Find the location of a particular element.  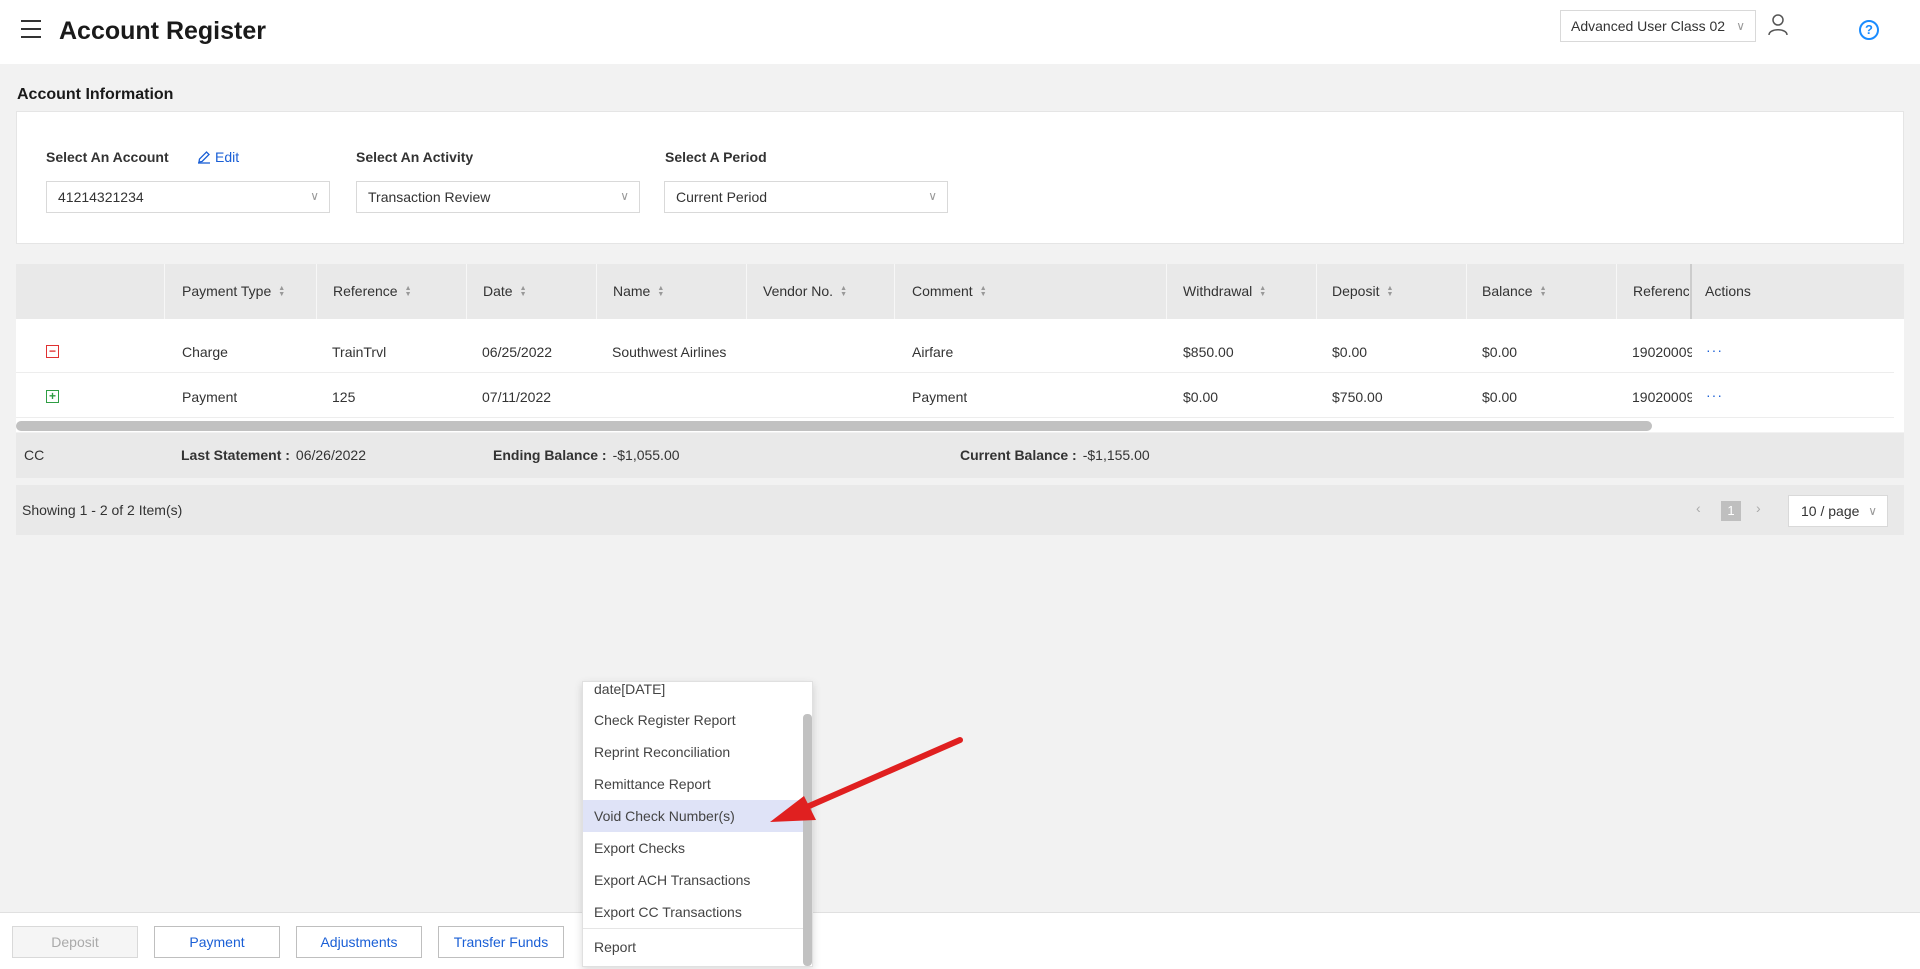

edit-link: Edit is located at coordinates (218, 157).